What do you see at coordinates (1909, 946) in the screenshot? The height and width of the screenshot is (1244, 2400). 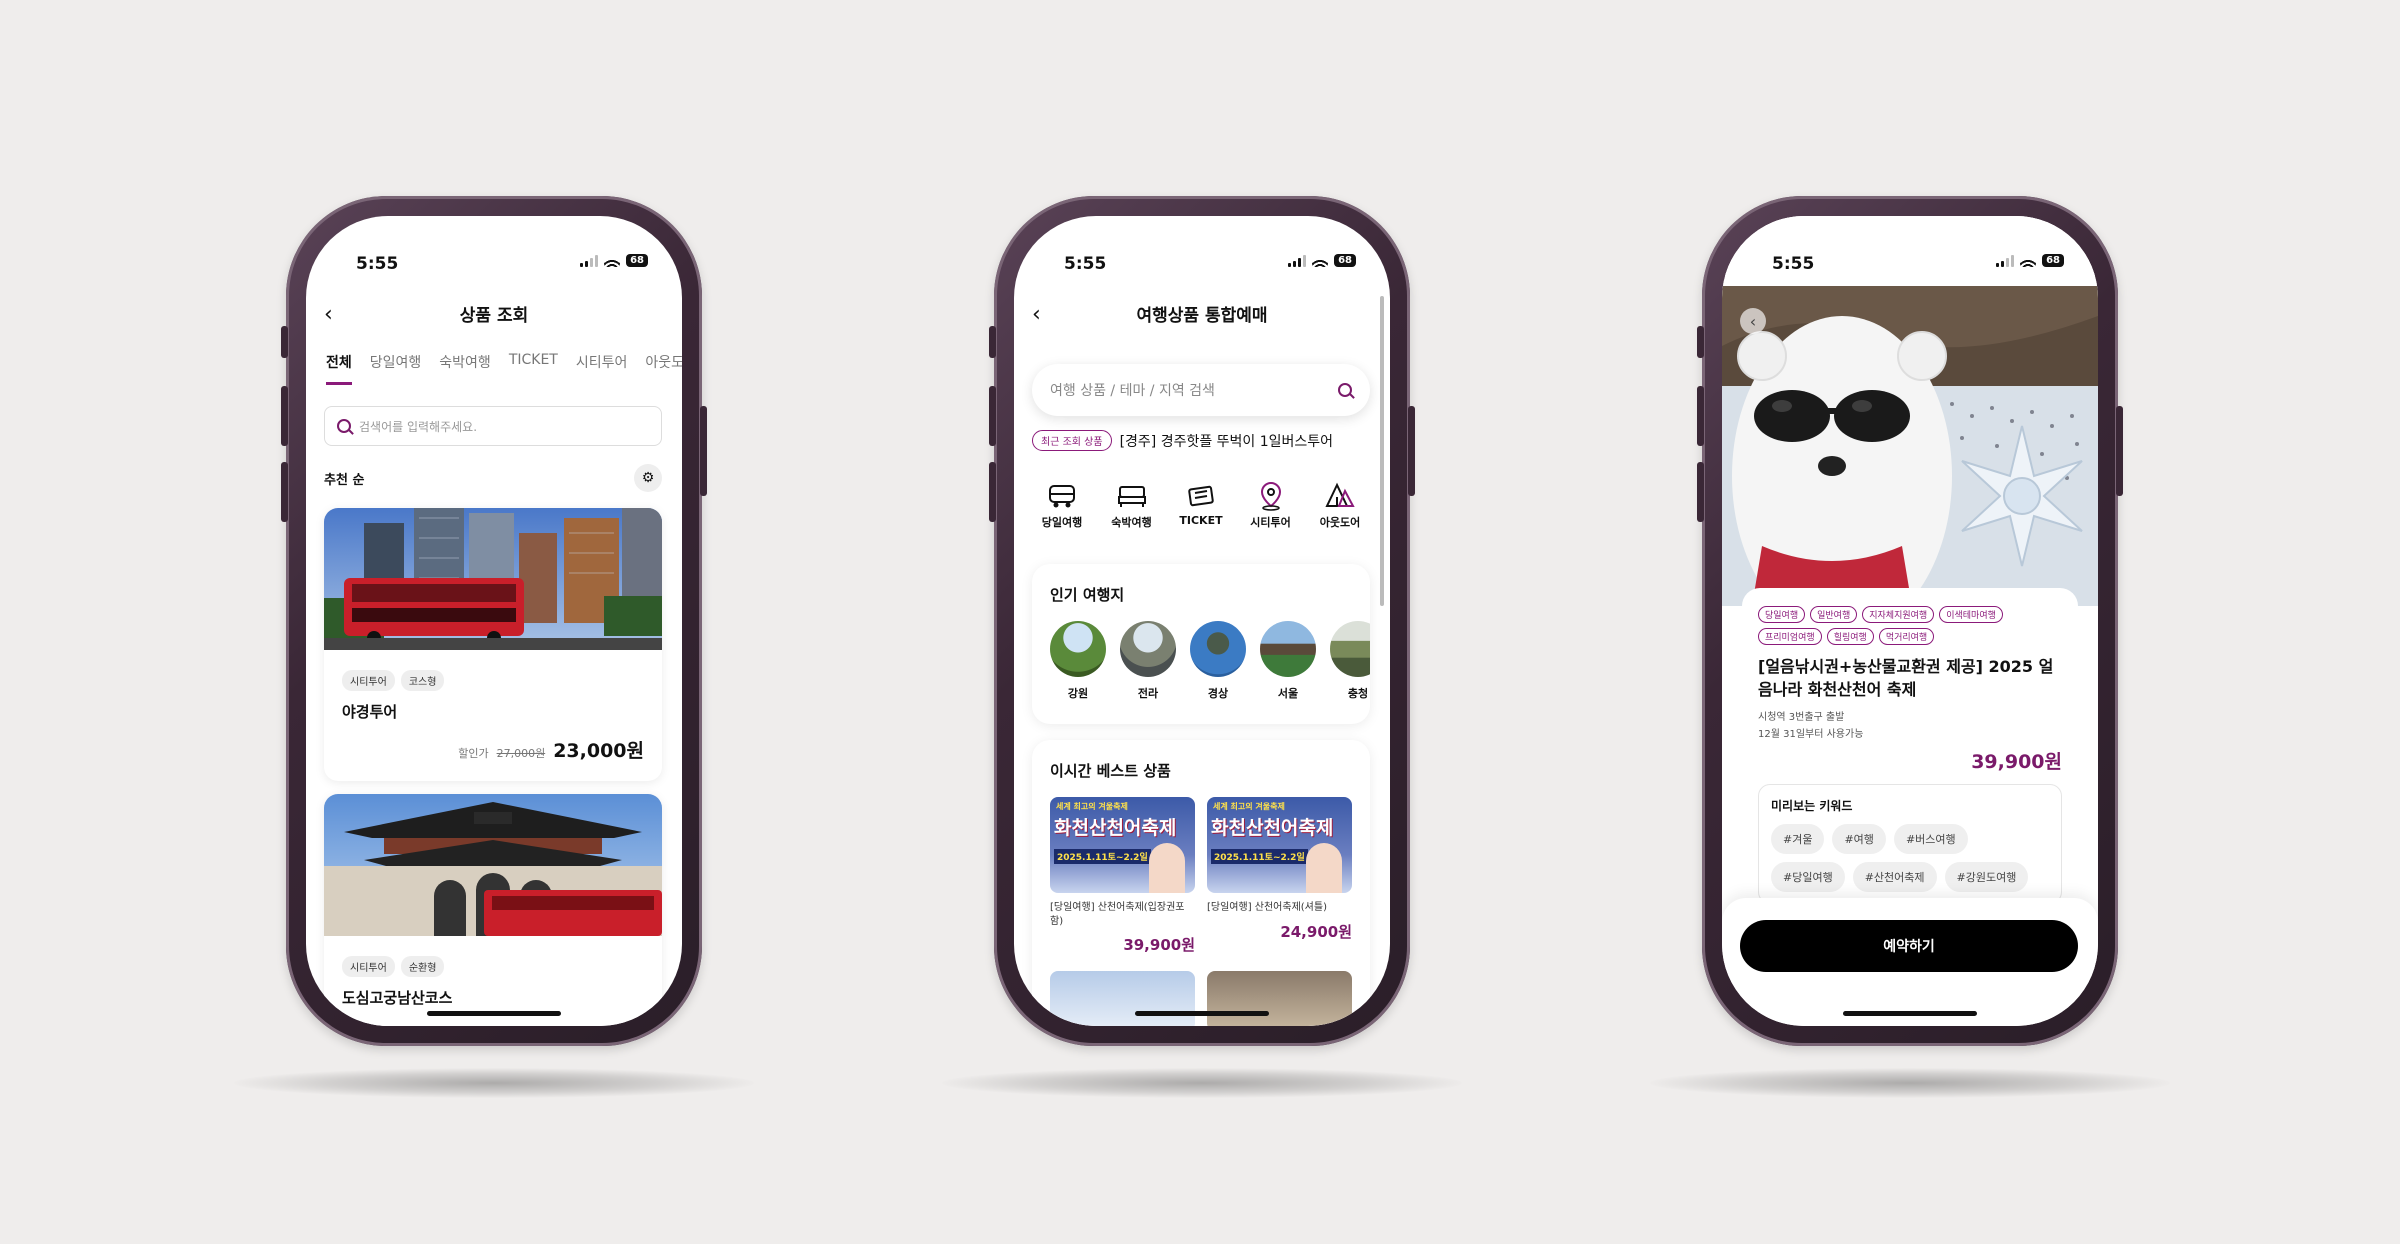 I see `reserve-button: 예약하기` at bounding box center [1909, 946].